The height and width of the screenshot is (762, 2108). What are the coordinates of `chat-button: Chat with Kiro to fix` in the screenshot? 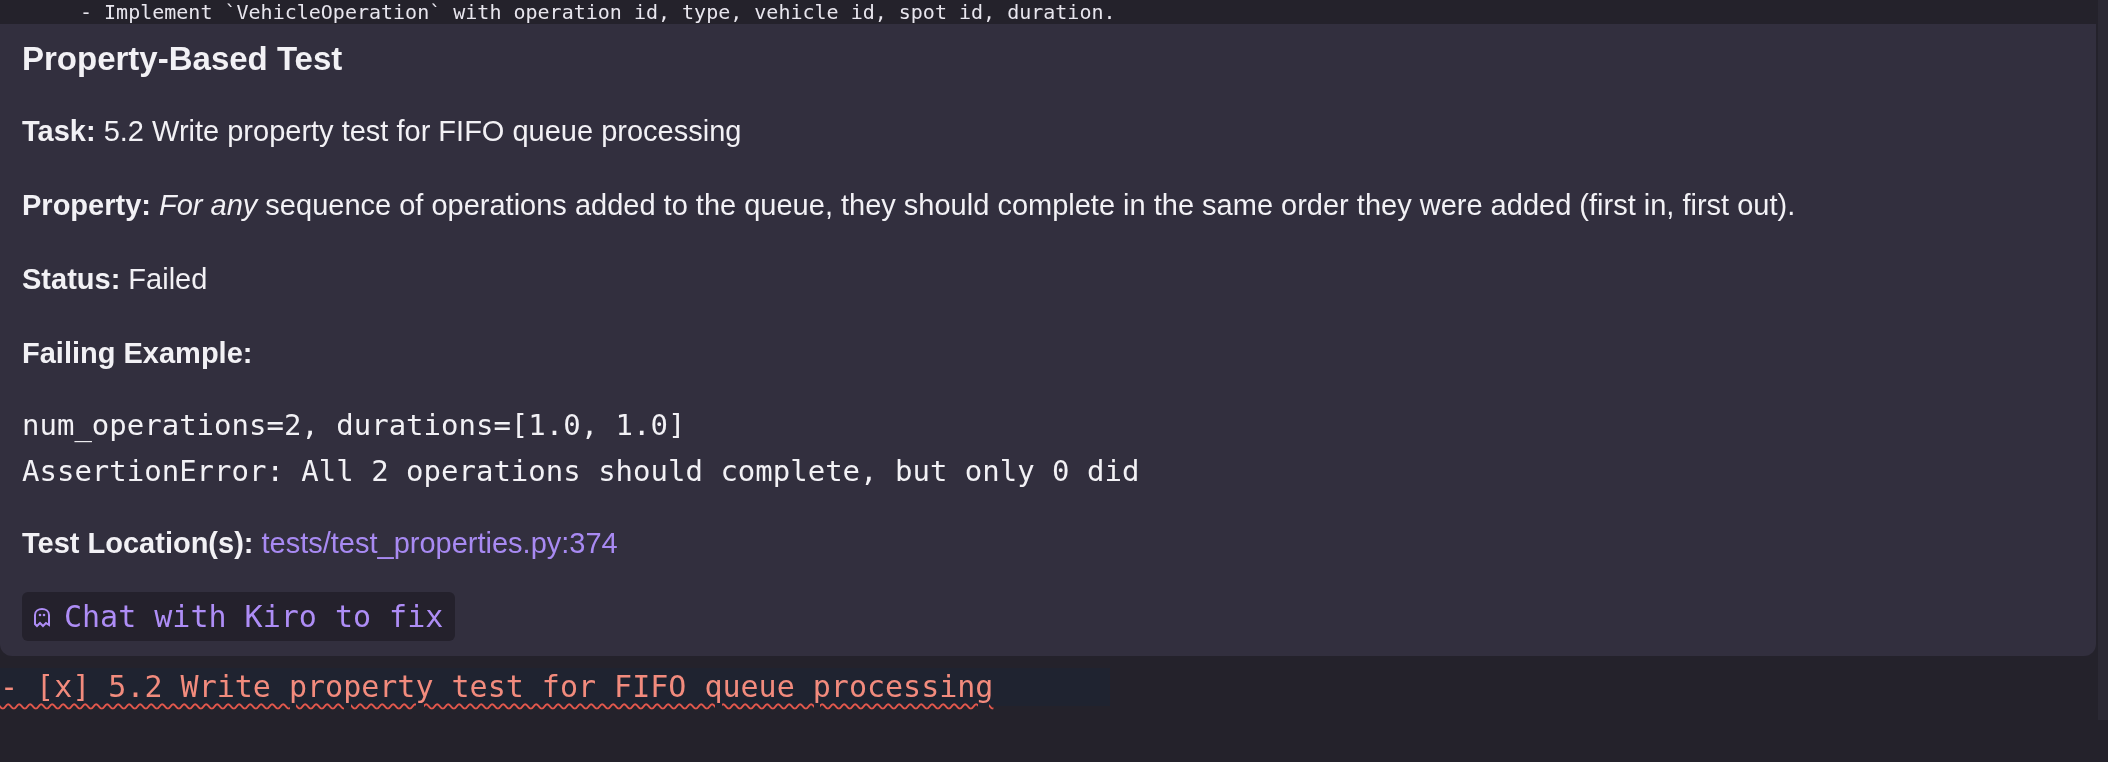 It's located at (239, 616).